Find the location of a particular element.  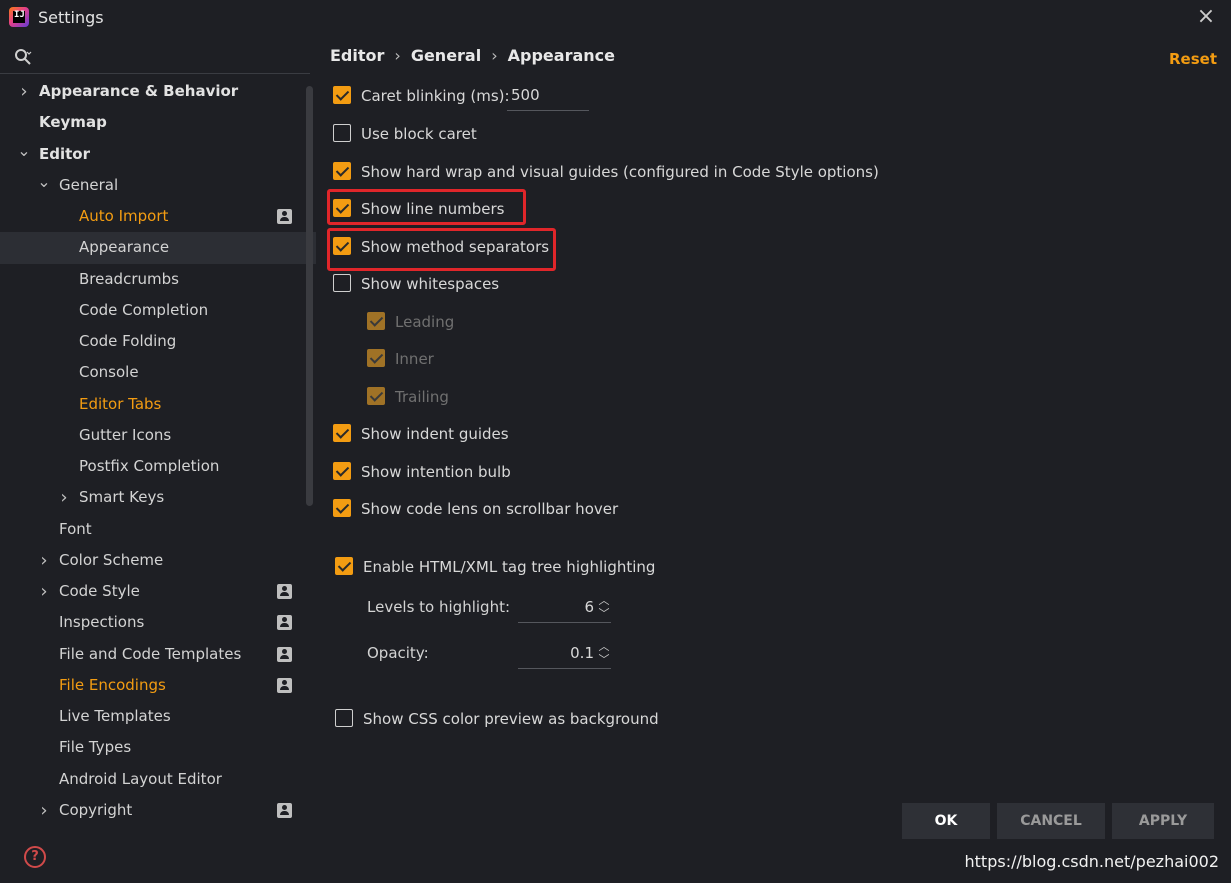

leading-checkbox is located at coordinates (376, 321).